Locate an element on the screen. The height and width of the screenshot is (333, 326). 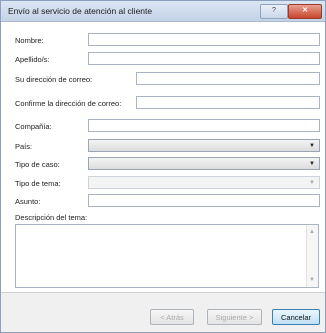
cancel-button: Cancelar is located at coordinates (296, 317).